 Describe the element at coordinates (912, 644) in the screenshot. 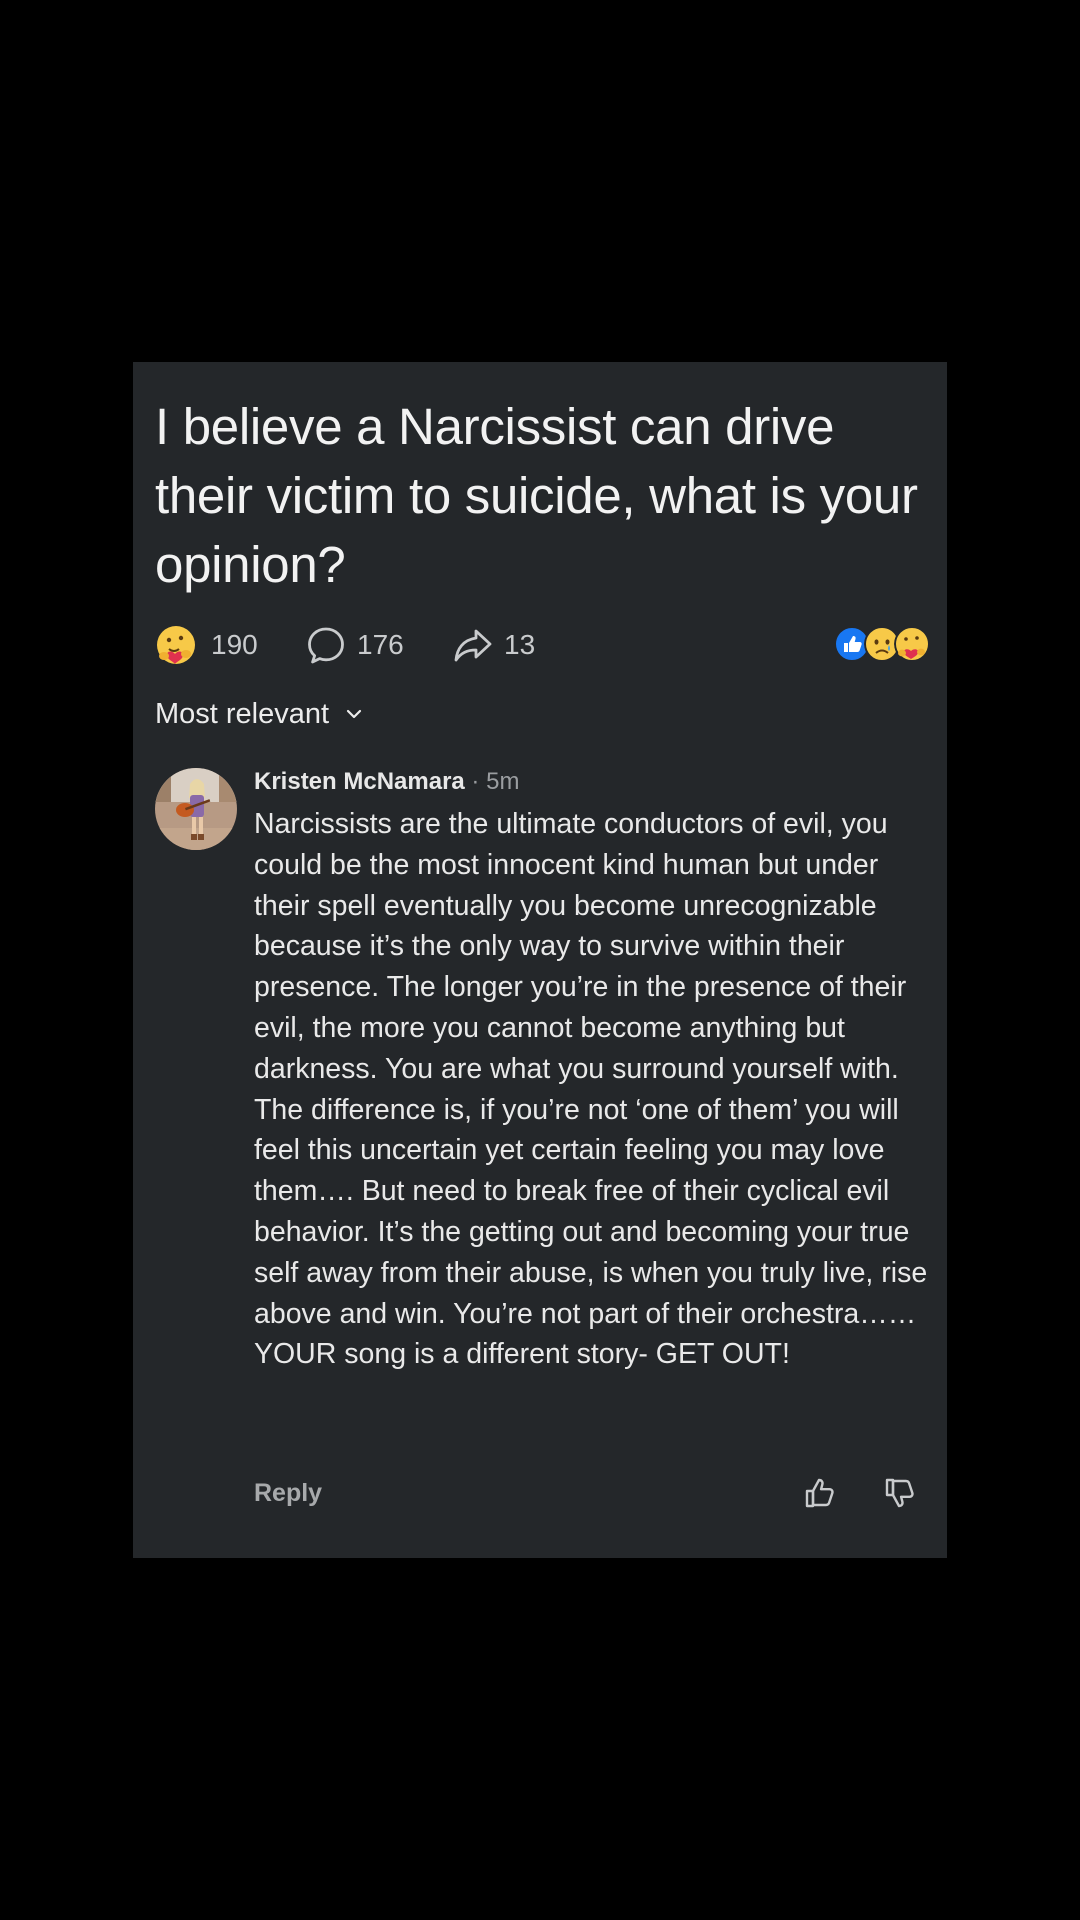

I see `care-icon` at that location.